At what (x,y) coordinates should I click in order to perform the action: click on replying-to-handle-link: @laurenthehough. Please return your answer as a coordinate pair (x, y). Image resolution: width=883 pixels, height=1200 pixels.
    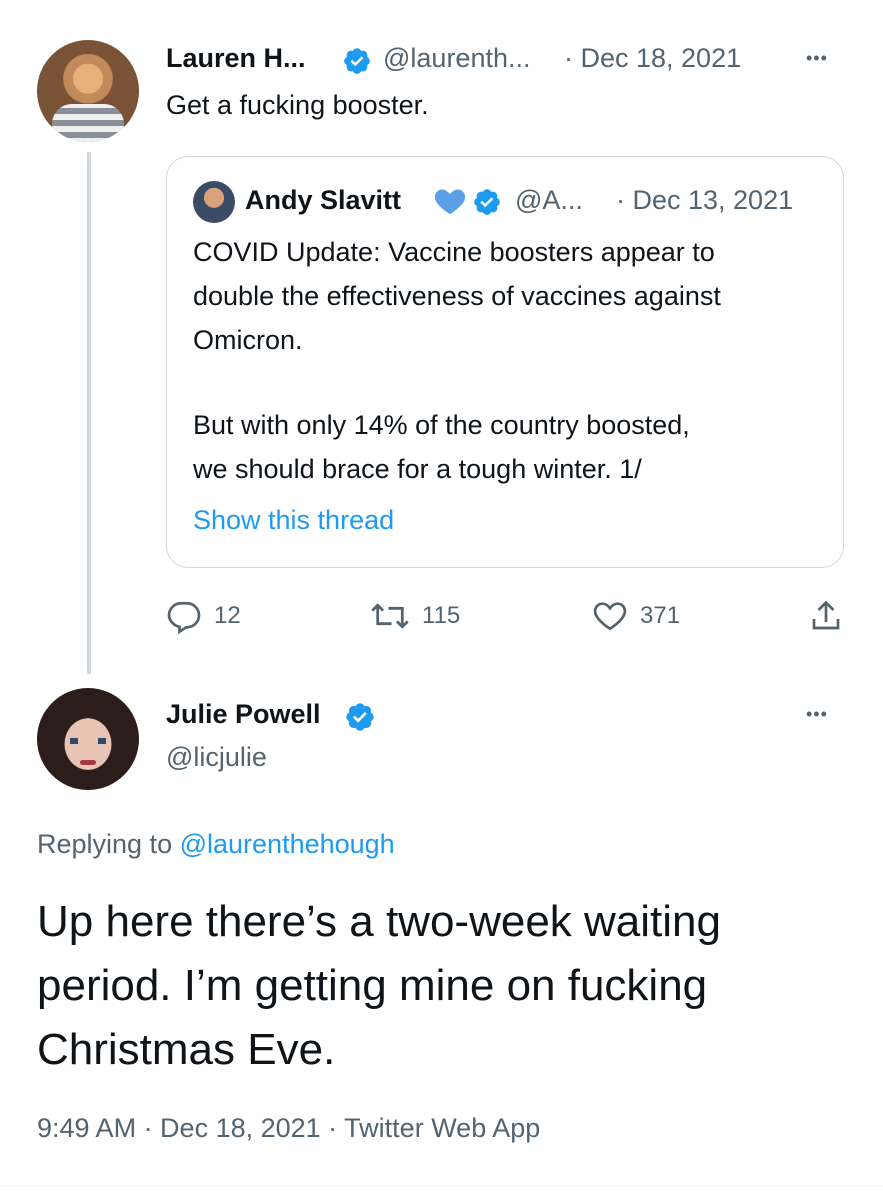
    Looking at the image, I should click on (287, 844).